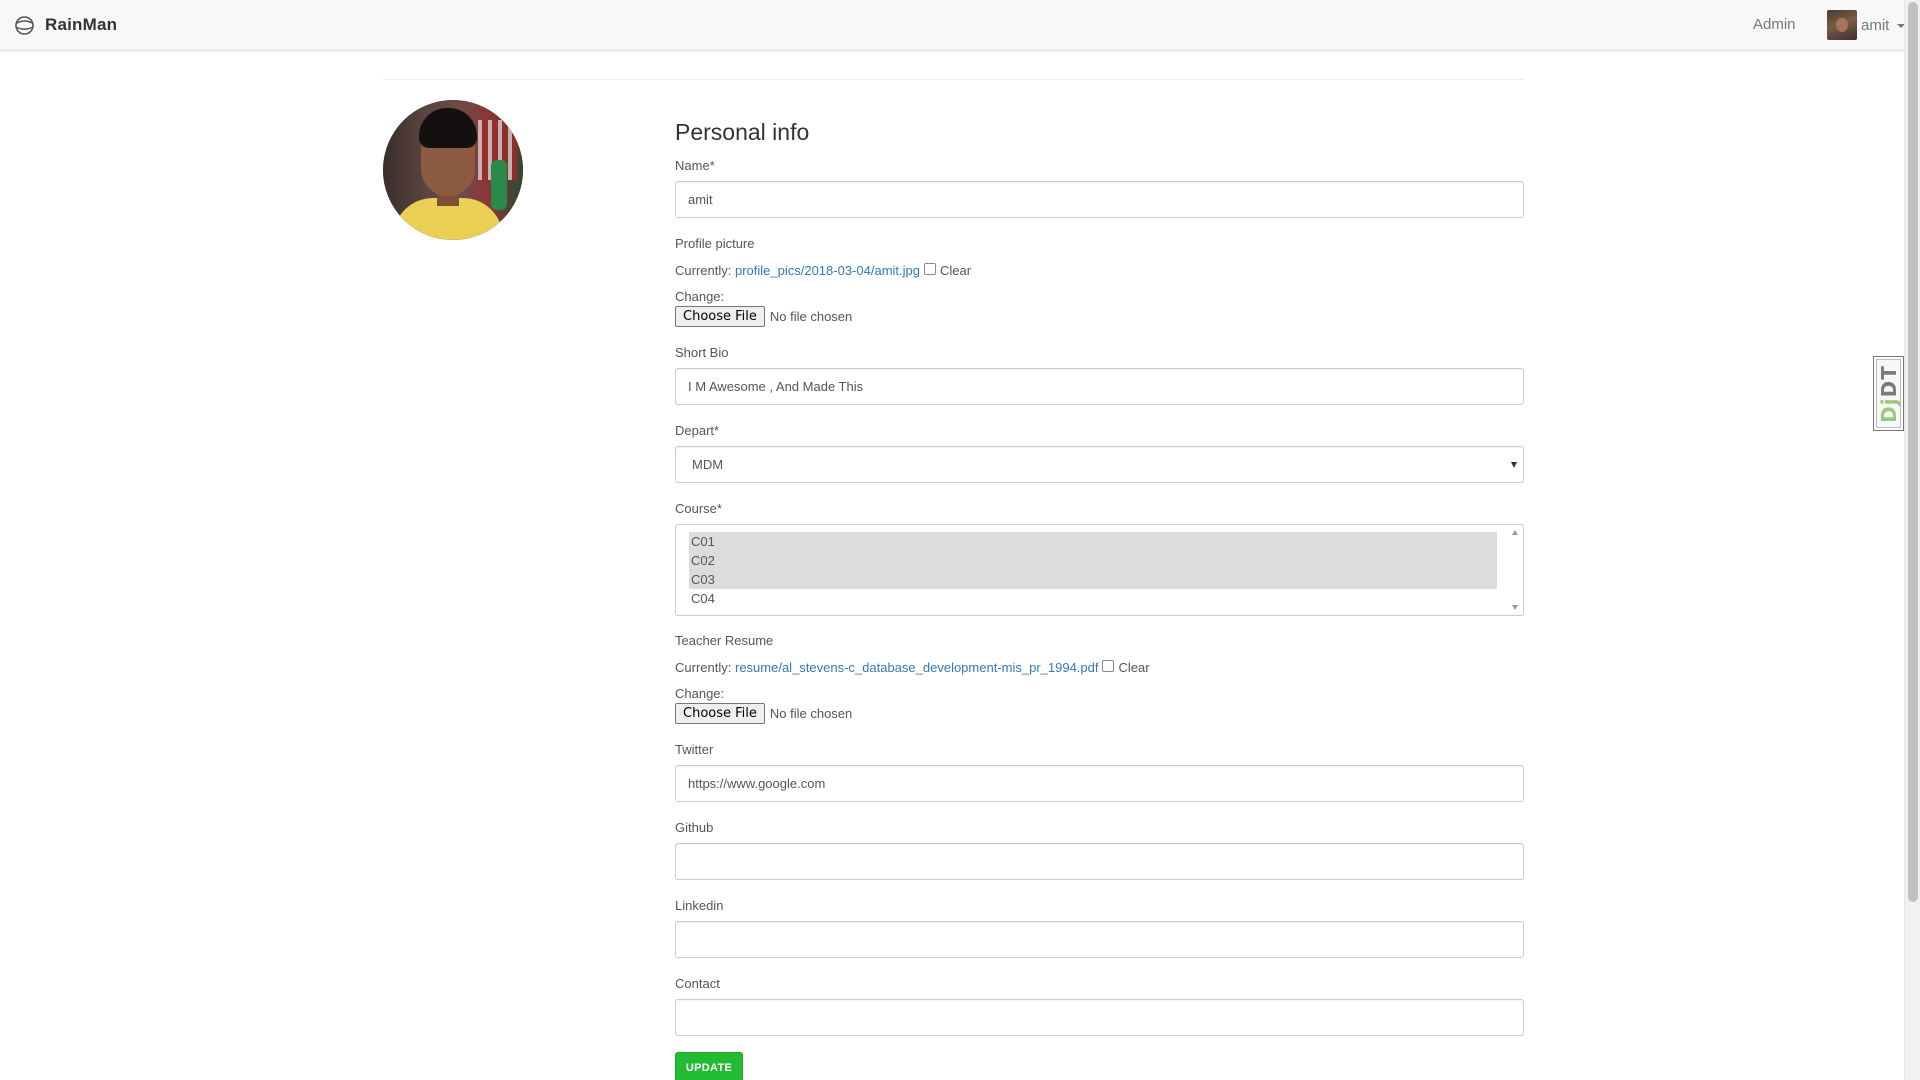 The width and height of the screenshot is (1920, 1080). I want to click on content-divider, so click(953, 79).